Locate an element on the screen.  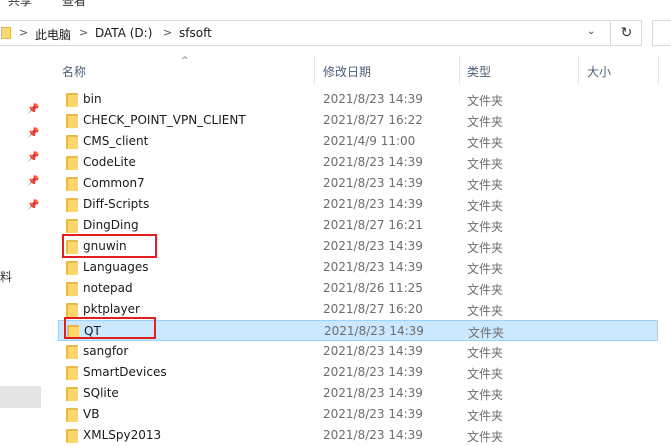
refresh-button: ↻ is located at coordinates (627, 33).